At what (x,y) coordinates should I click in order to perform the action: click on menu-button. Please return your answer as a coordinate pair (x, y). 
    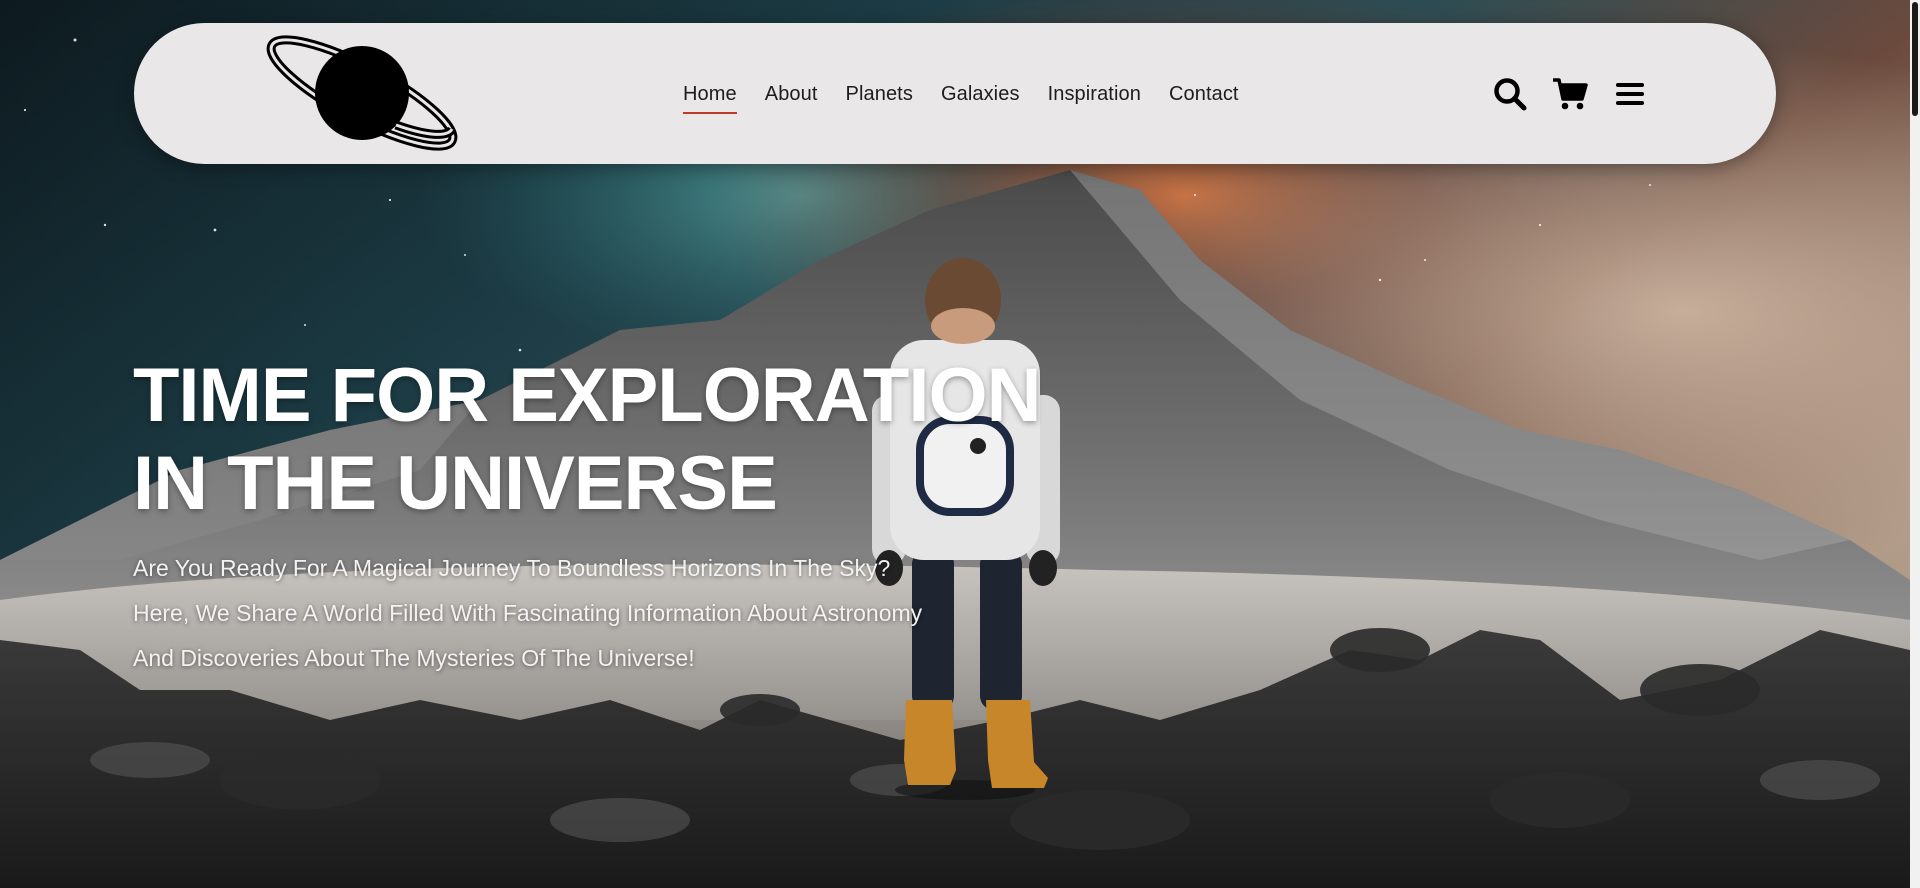
    Looking at the image, I should click on (1630, 94).